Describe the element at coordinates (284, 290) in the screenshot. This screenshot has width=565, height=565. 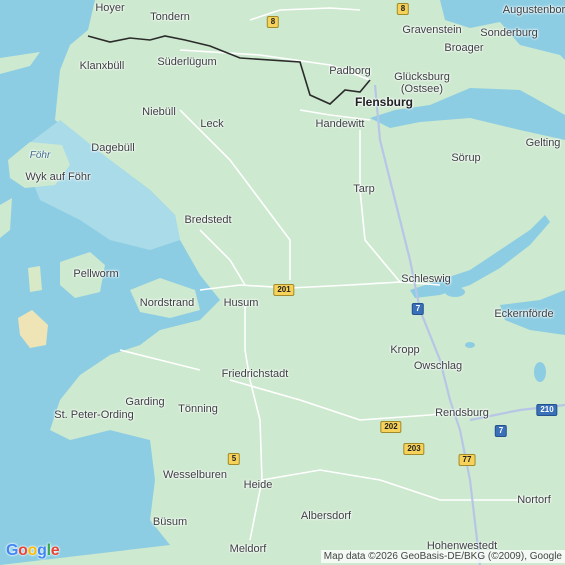
I see `road-shield-b201: 201` at that location.